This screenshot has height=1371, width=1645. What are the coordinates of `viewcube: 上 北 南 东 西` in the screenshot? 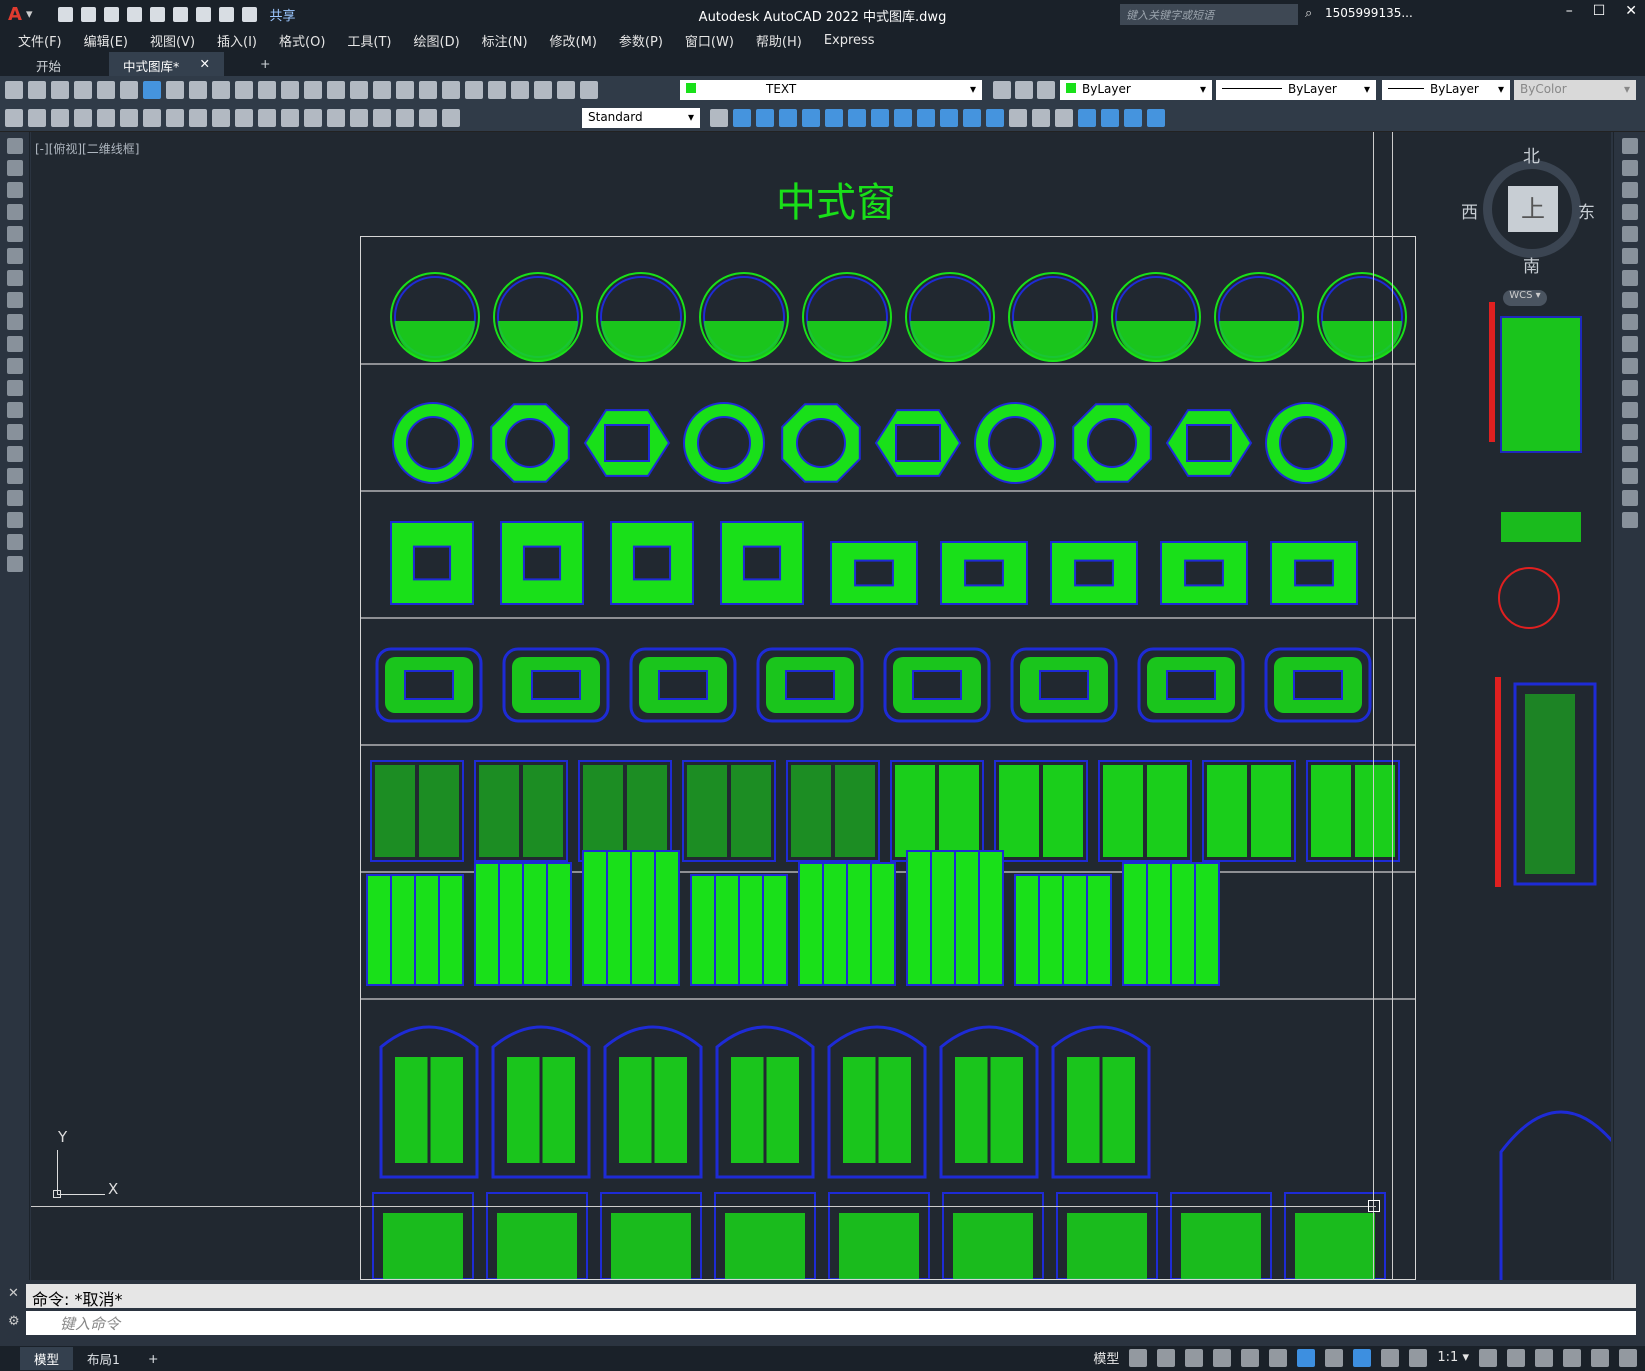 It's located at (1528, 212).